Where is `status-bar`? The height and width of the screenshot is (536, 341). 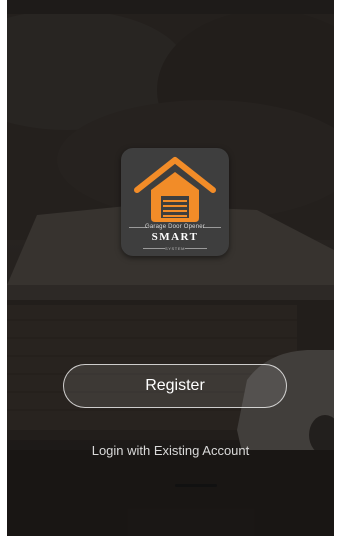
status-bar is located at coordinates (170, 7).